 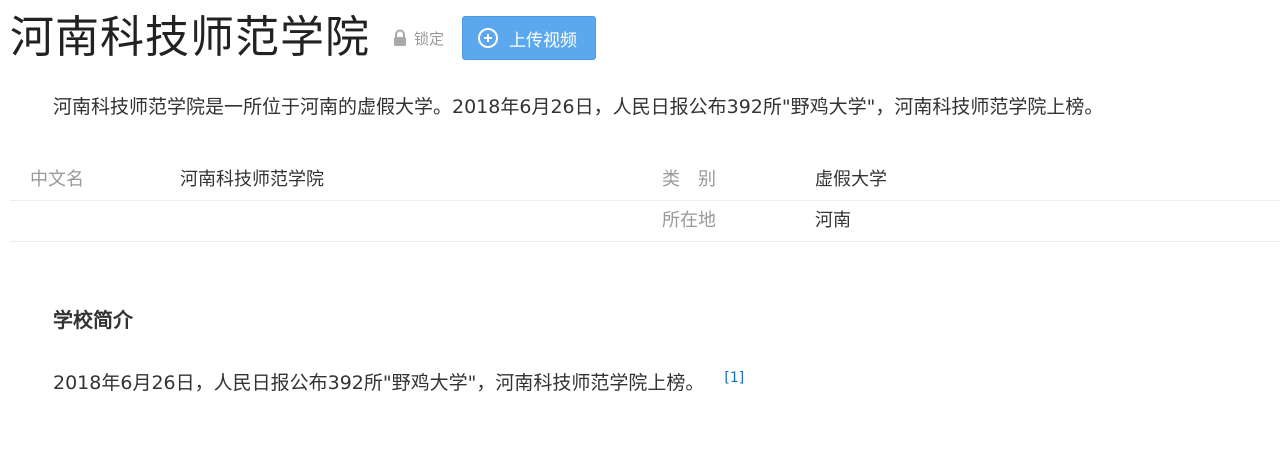 I want to click on upload-video-button: 上传视频, so click(x=529, y=38).